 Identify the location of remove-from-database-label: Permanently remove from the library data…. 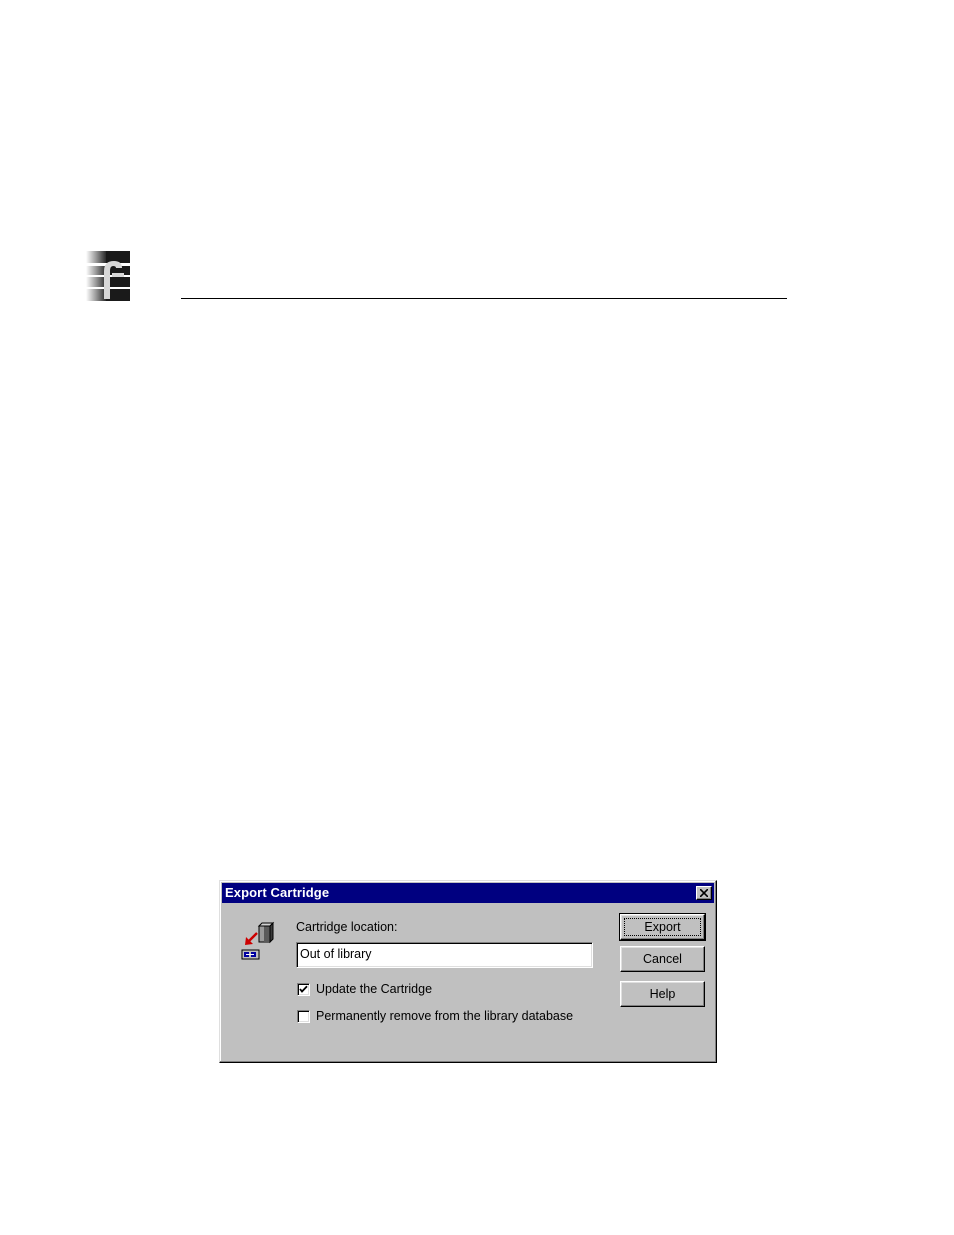
(444, 1016).